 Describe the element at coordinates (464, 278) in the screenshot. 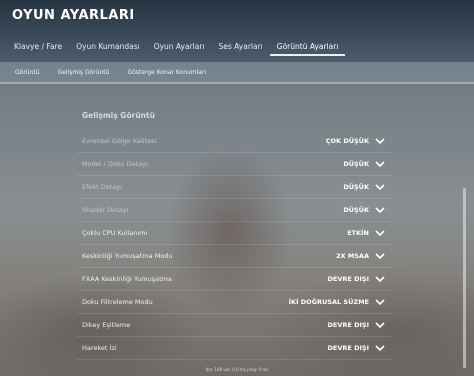

I see `scrollbar` at that location.